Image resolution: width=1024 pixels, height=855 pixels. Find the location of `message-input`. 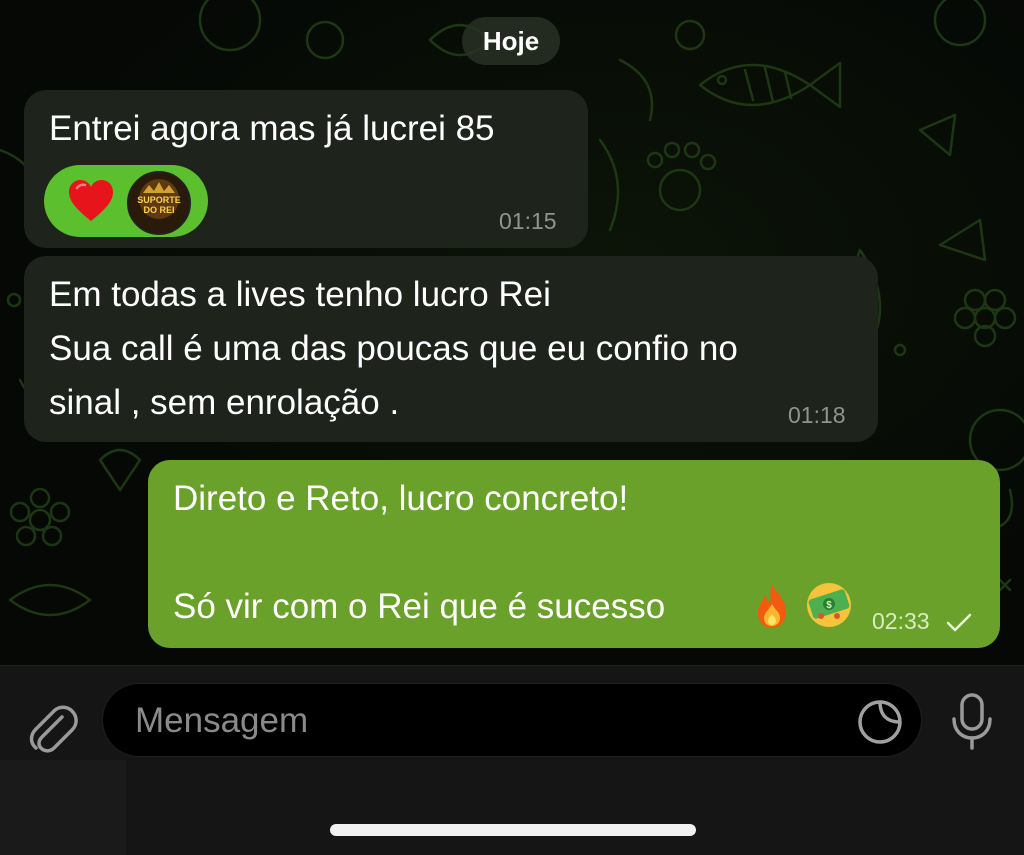

message-input is located at coordinates (485, 721).